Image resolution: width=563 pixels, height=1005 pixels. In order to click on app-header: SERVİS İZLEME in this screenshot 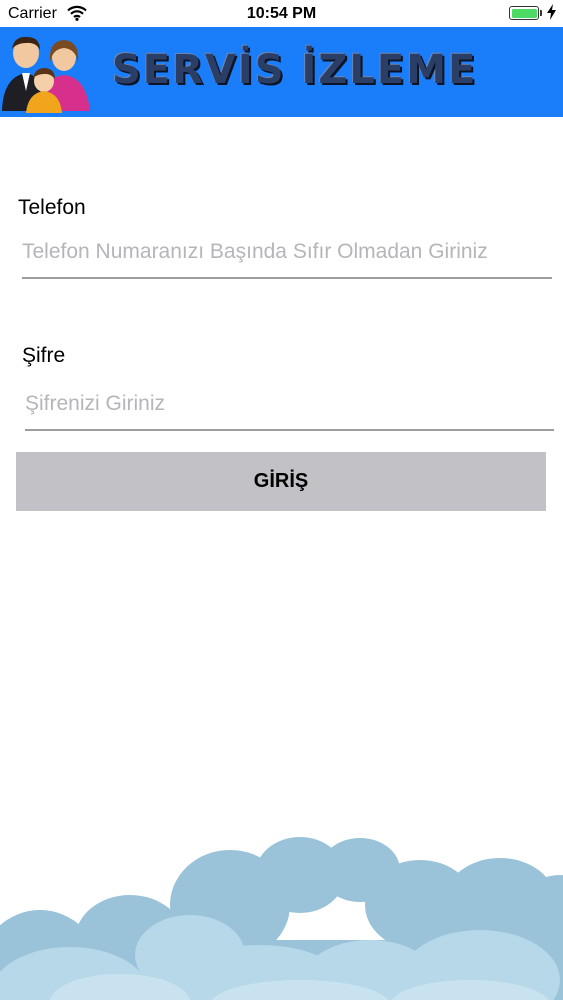, I will do `click(281, 72)`.